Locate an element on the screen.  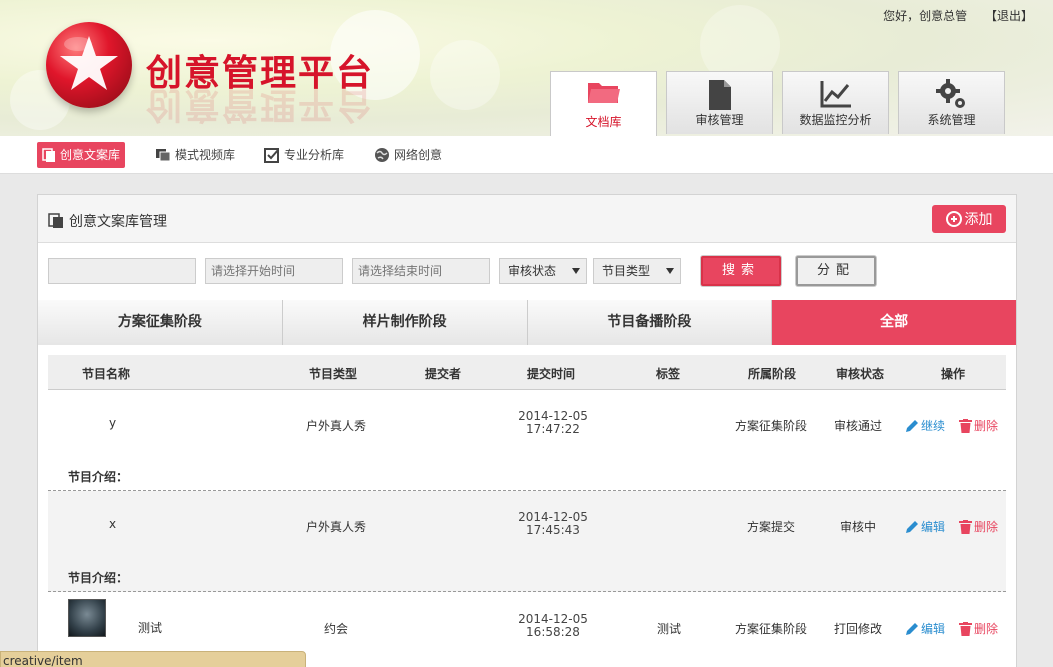
panel-title: 创意文案库管理 is located at coordinates (107, 221).